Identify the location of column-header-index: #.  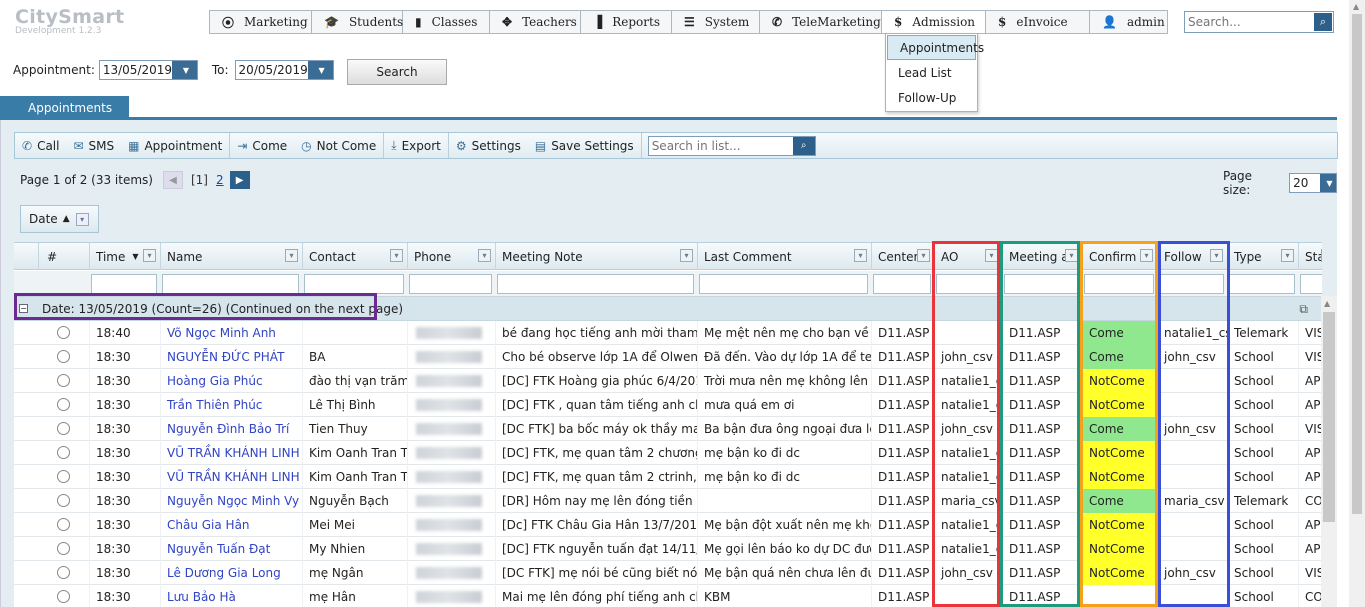
(63, 256).